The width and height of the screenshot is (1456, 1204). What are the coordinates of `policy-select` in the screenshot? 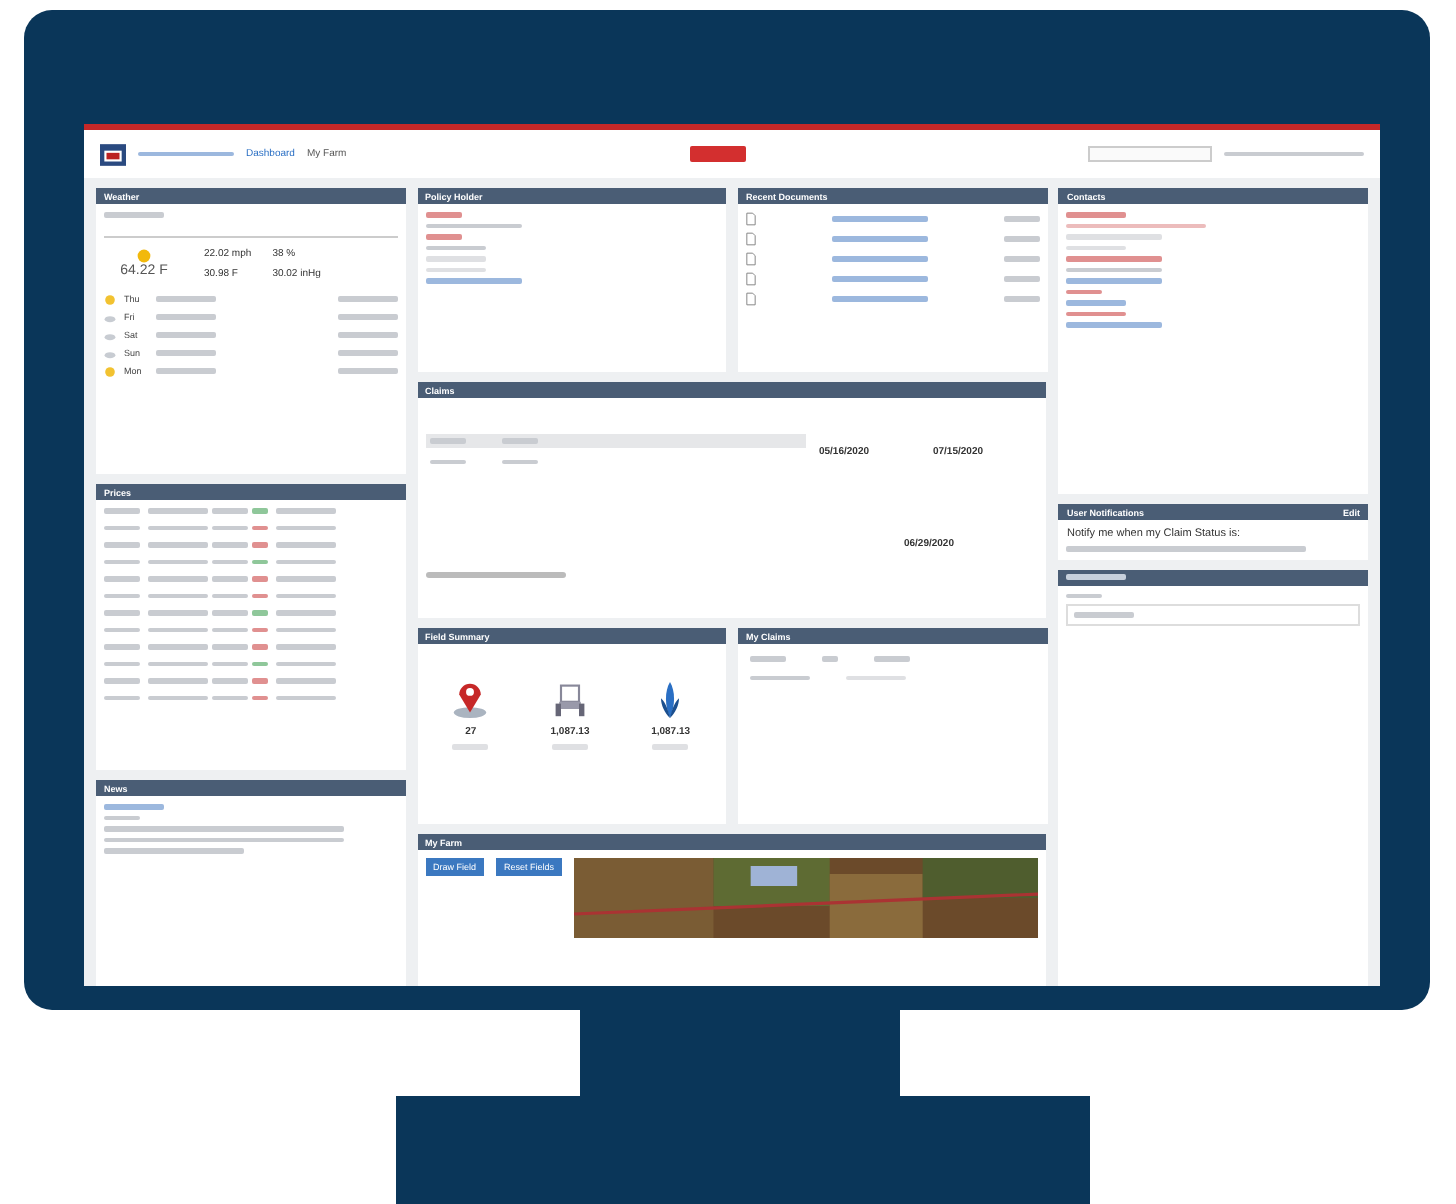 It's located at (1150, 154).